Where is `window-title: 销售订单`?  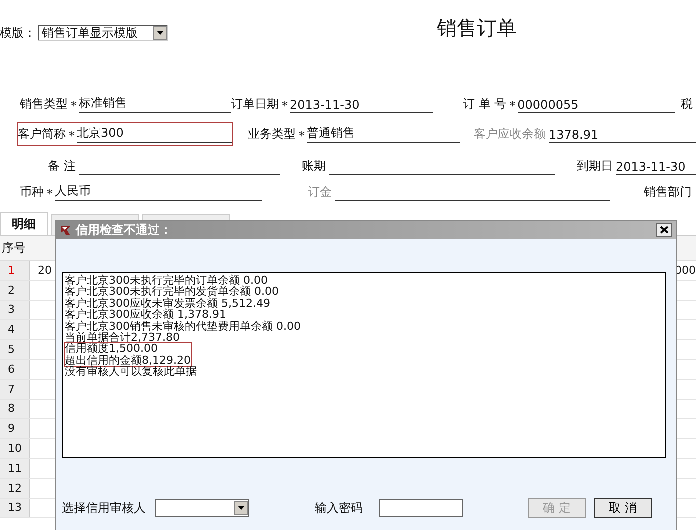 window-title: 销售订单 is located at coordinates (477, 28).